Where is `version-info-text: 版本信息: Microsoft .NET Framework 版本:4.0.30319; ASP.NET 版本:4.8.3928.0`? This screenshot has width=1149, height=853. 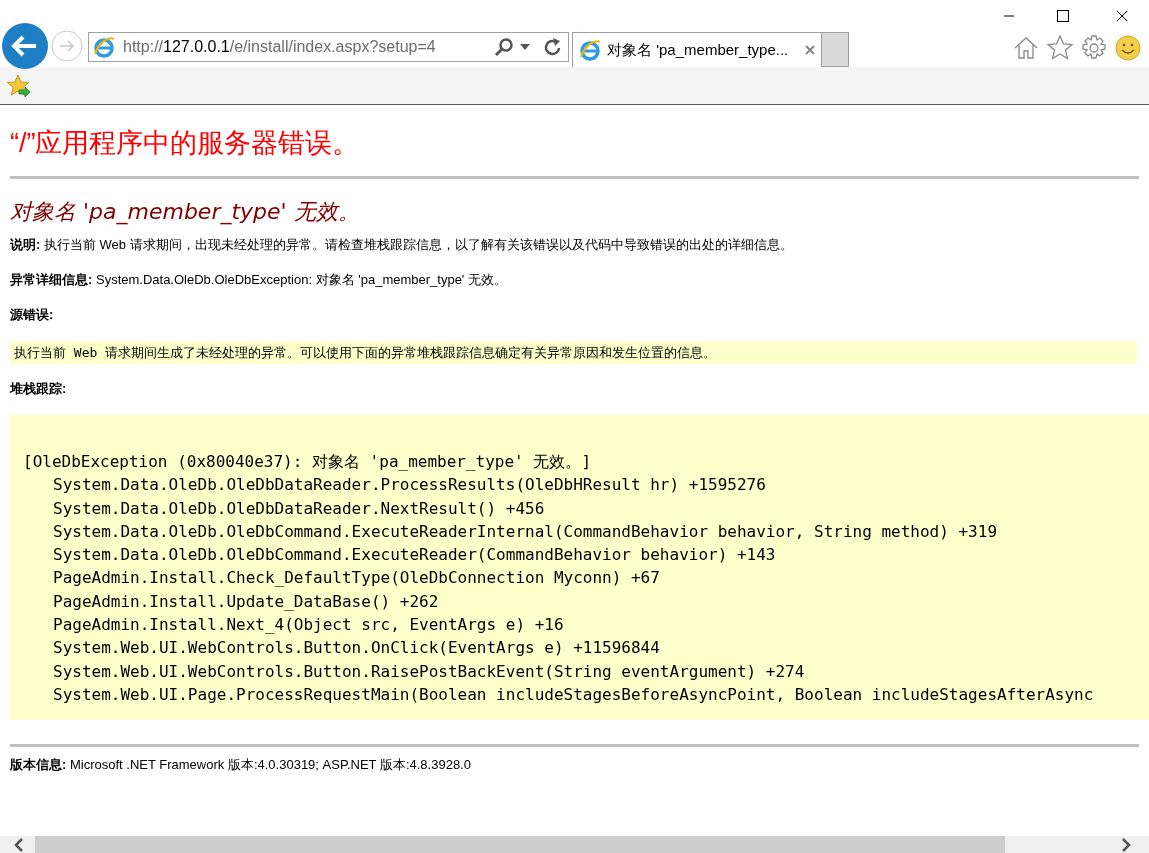
version-info-text: 版本信息: Microsoft .NET Framework 版本:4.0.30319; ASP.NET 版本:4.8.3928.0 is located at coordinates (241, 765).